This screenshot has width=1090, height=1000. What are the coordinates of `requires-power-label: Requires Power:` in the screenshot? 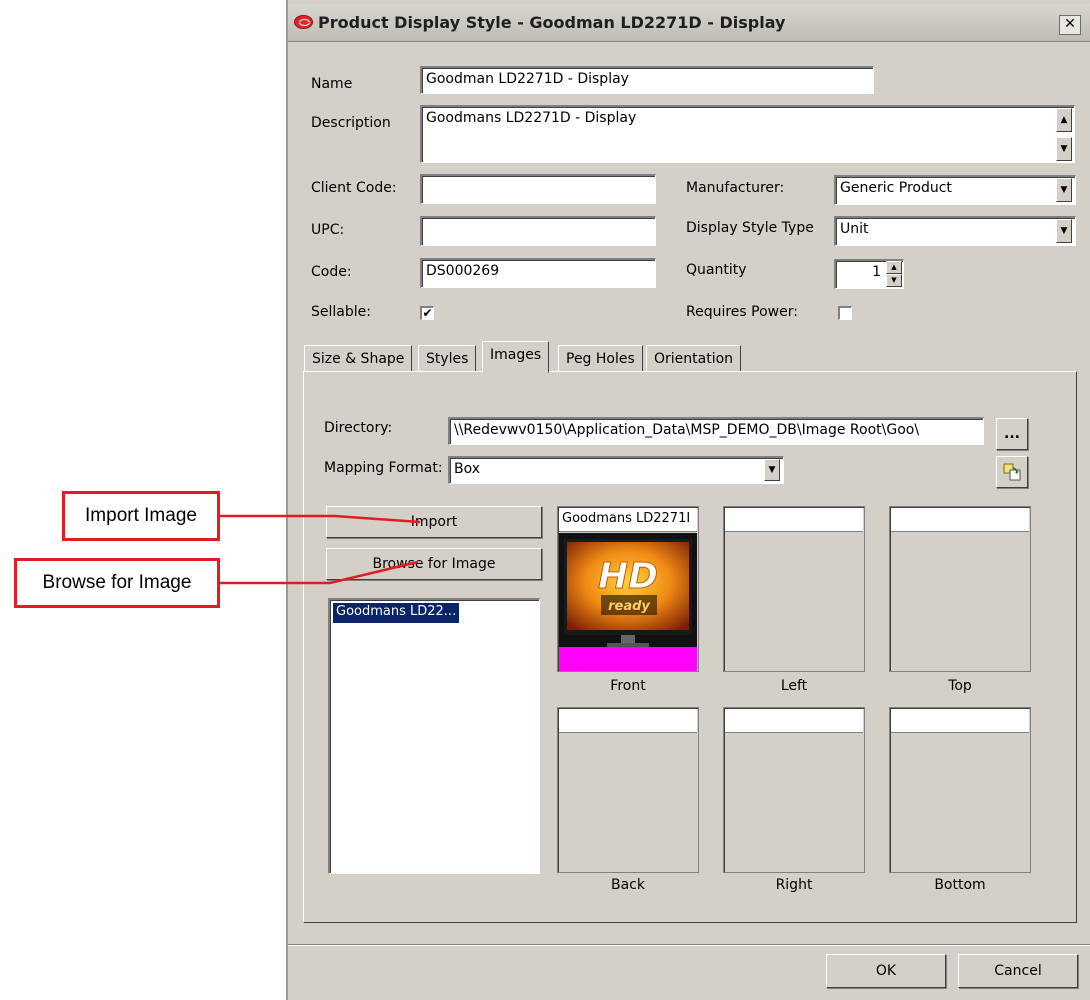 It's located at (742, 312).